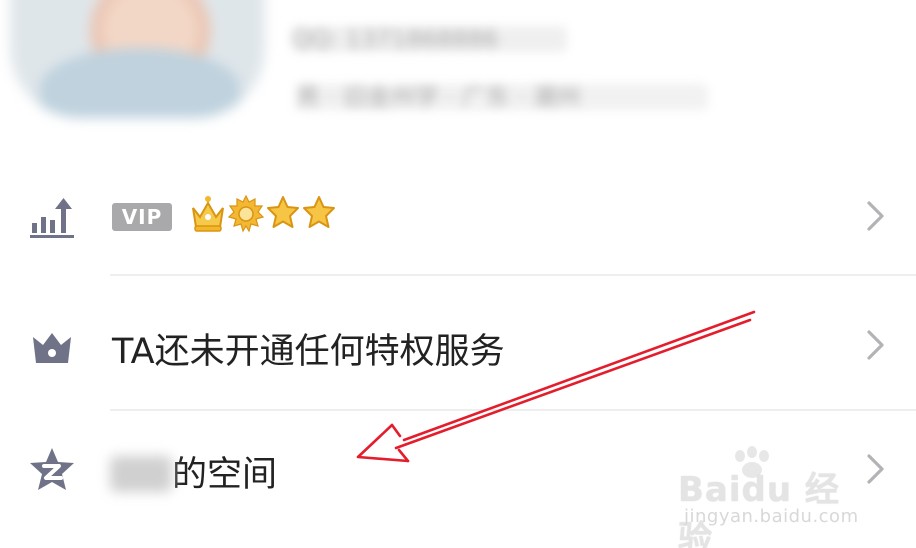 The height and width of the screenshot is (548, 916). What do you see at coordinates (771, 516) in the screenshot?
I see `watermark-site: jingyan.baidu.com` at bounding box center [771, 516].